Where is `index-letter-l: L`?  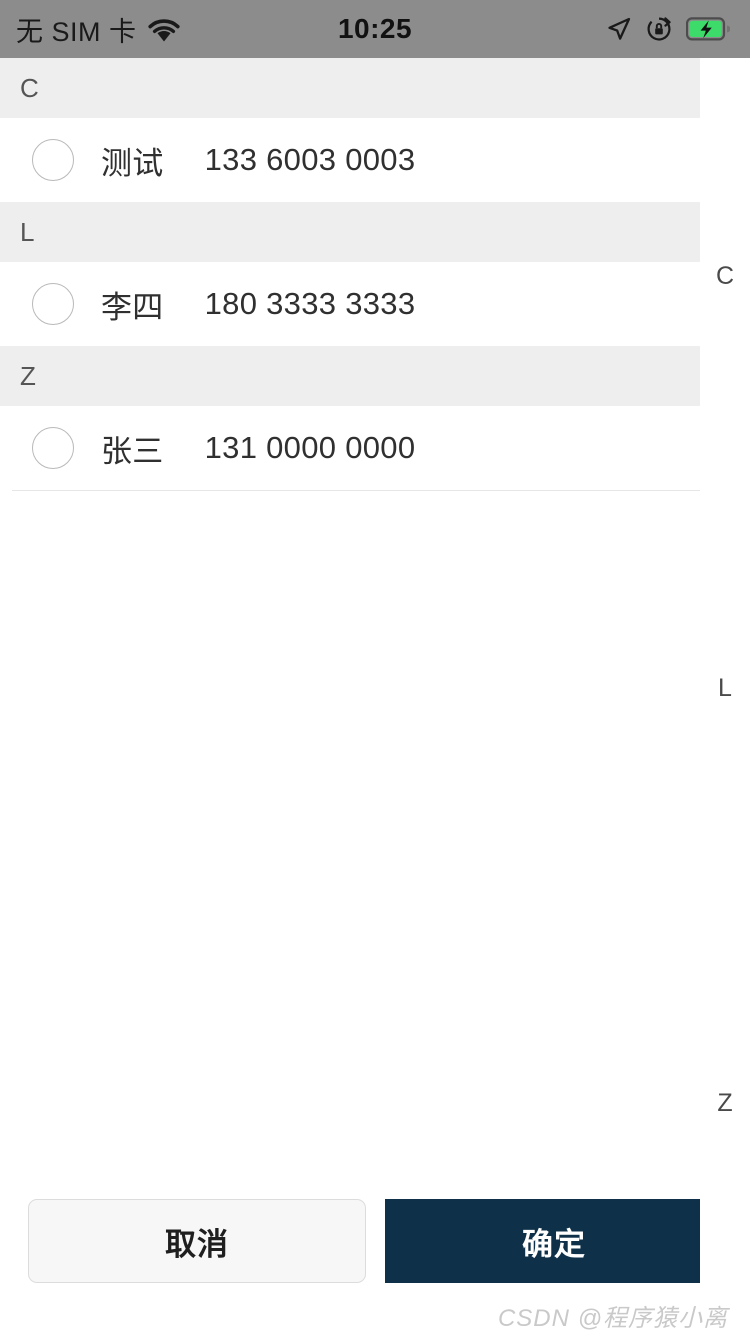 index-letter-l: L is located at coordinates (725, 688).